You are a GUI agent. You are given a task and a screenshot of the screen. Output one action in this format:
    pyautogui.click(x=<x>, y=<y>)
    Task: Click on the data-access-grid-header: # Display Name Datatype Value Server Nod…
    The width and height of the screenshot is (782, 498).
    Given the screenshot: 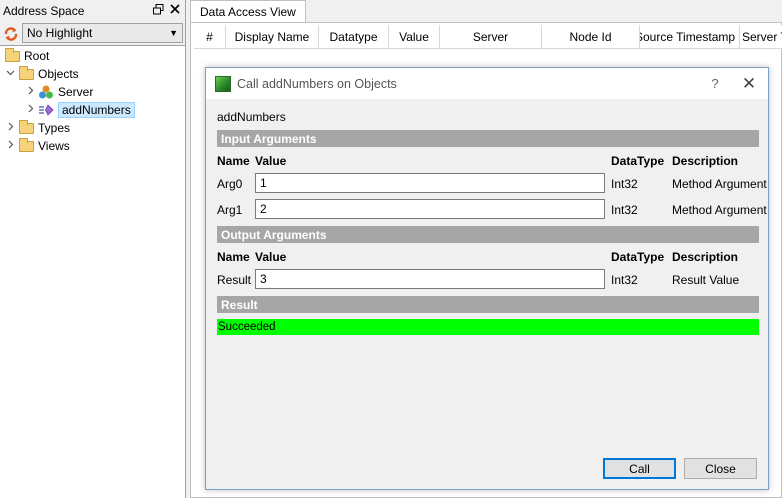 What is the action you would take?
    pyautogui.click(x=488, y=37)
    